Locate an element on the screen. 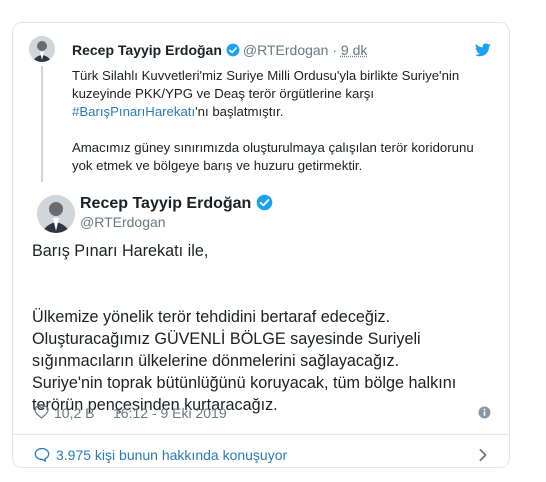  author-handle: @RTErdogan is located at coordinates (123, 222).